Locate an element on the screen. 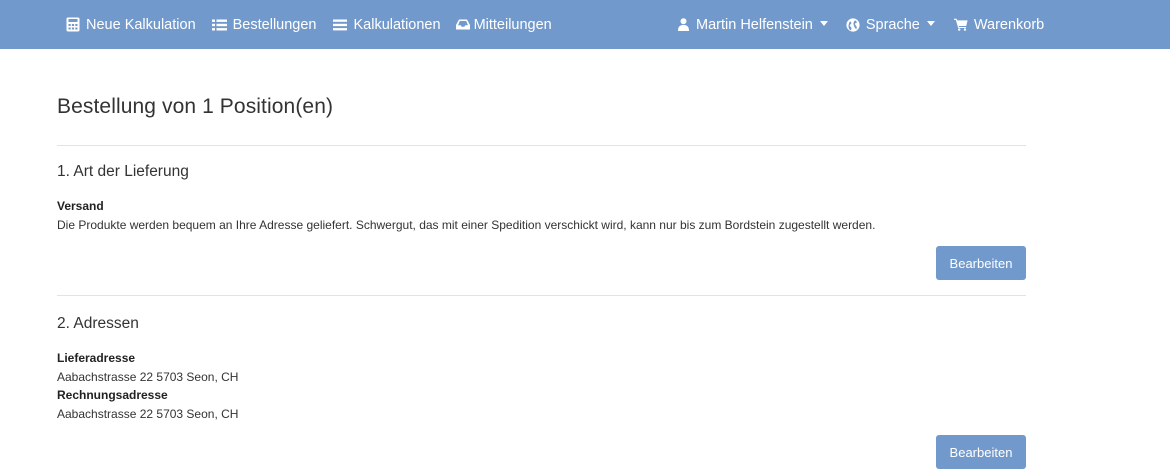 The image size is (1170, 469). list-icon is located at coordinates (220, 25).